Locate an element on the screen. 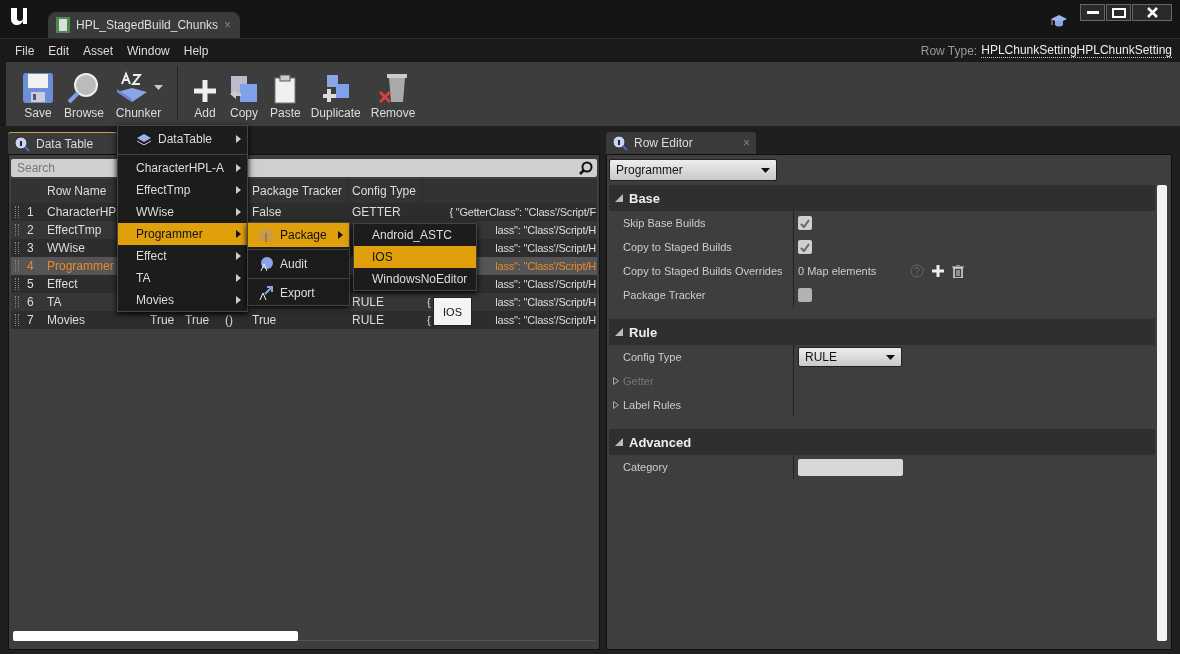 The image size is (1180, 654). table-cell-text: False is located at coordinates (267, 212).